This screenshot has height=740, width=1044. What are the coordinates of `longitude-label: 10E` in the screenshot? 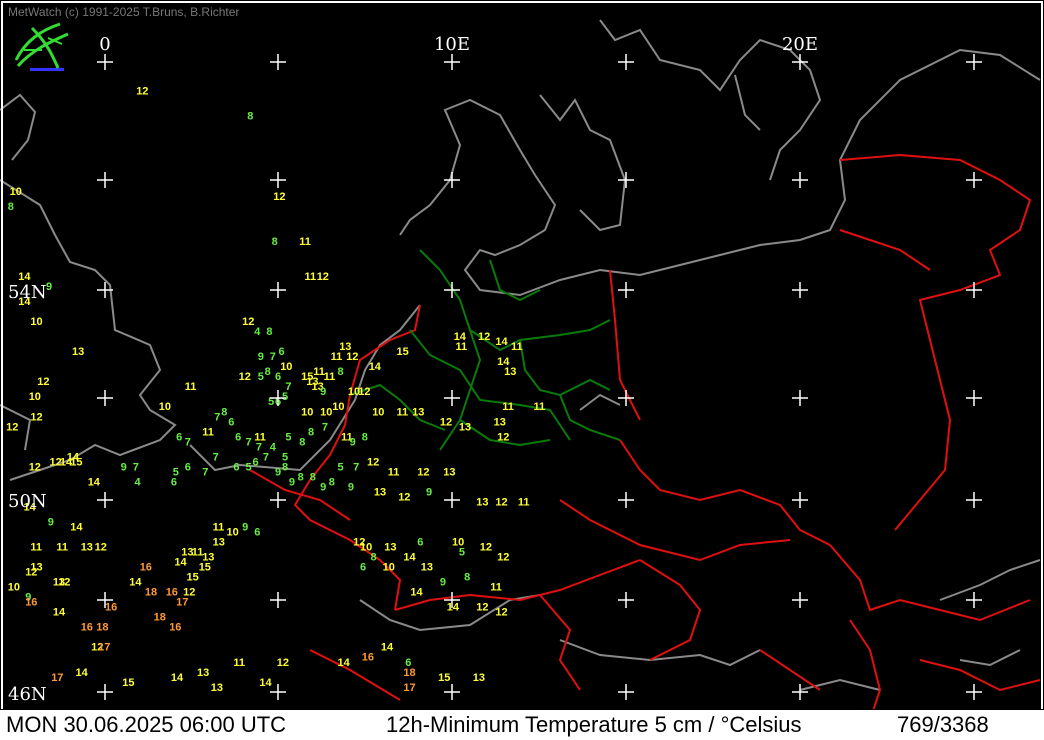 It's located at (452, 44).